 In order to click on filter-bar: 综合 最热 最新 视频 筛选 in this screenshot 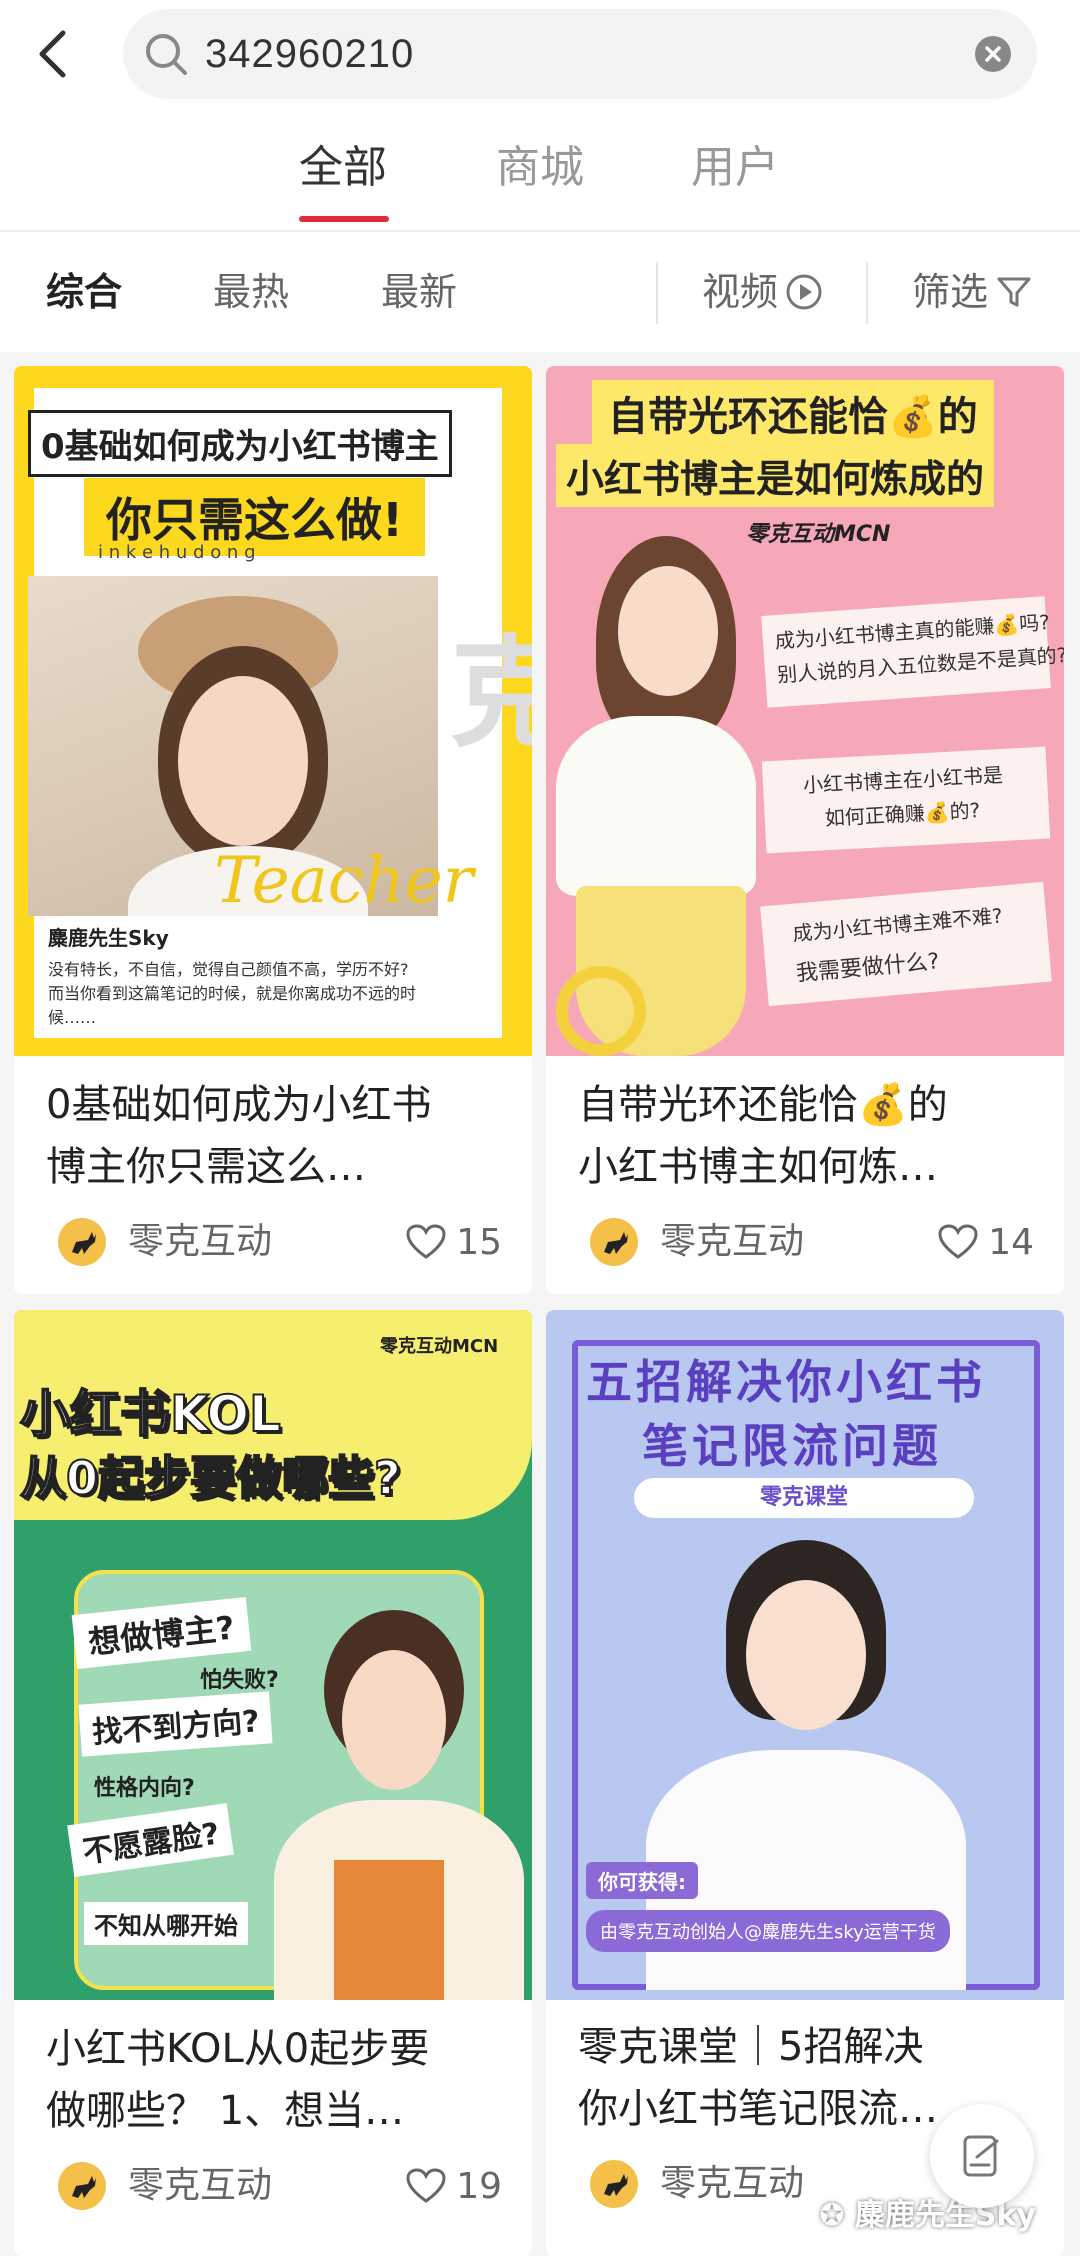, I will do `click(540, 292)`.